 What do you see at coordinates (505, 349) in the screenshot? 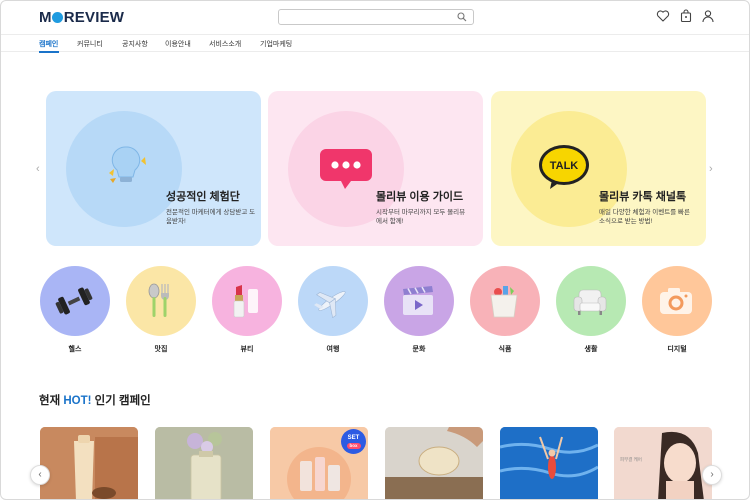
I see `category-label: 식품` at bounding box center [505, 349].